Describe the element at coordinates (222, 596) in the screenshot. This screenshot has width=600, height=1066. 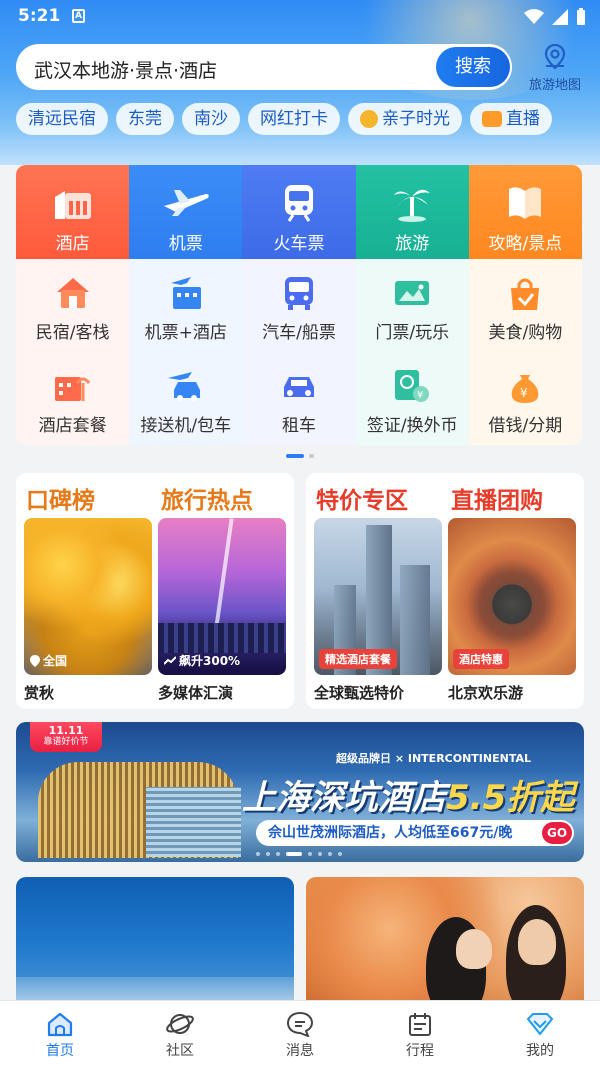
I see `show-photo: 飙升300%` at that location.